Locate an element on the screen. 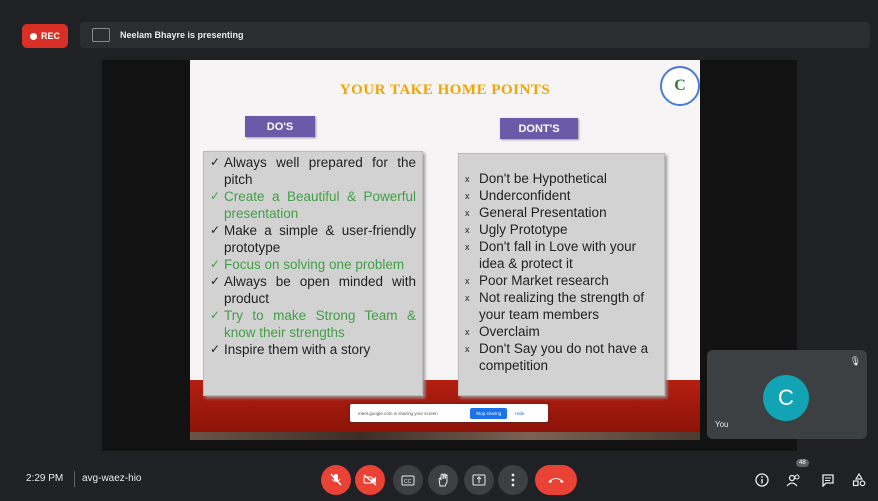  donts-item: x Overclaim is located at coordinates (561, 331).